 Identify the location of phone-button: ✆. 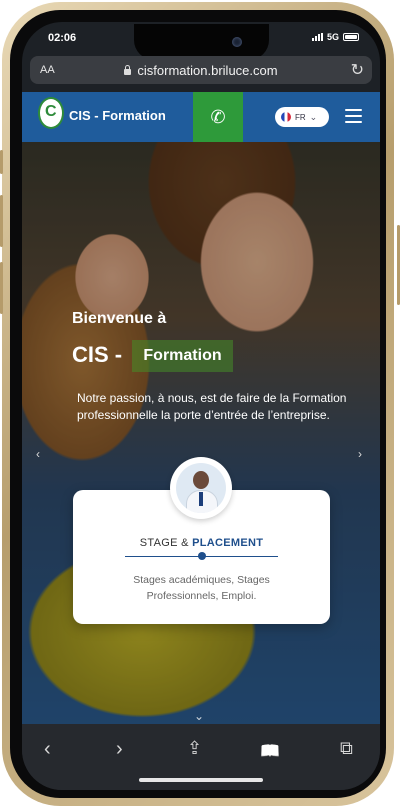
(218, 117).